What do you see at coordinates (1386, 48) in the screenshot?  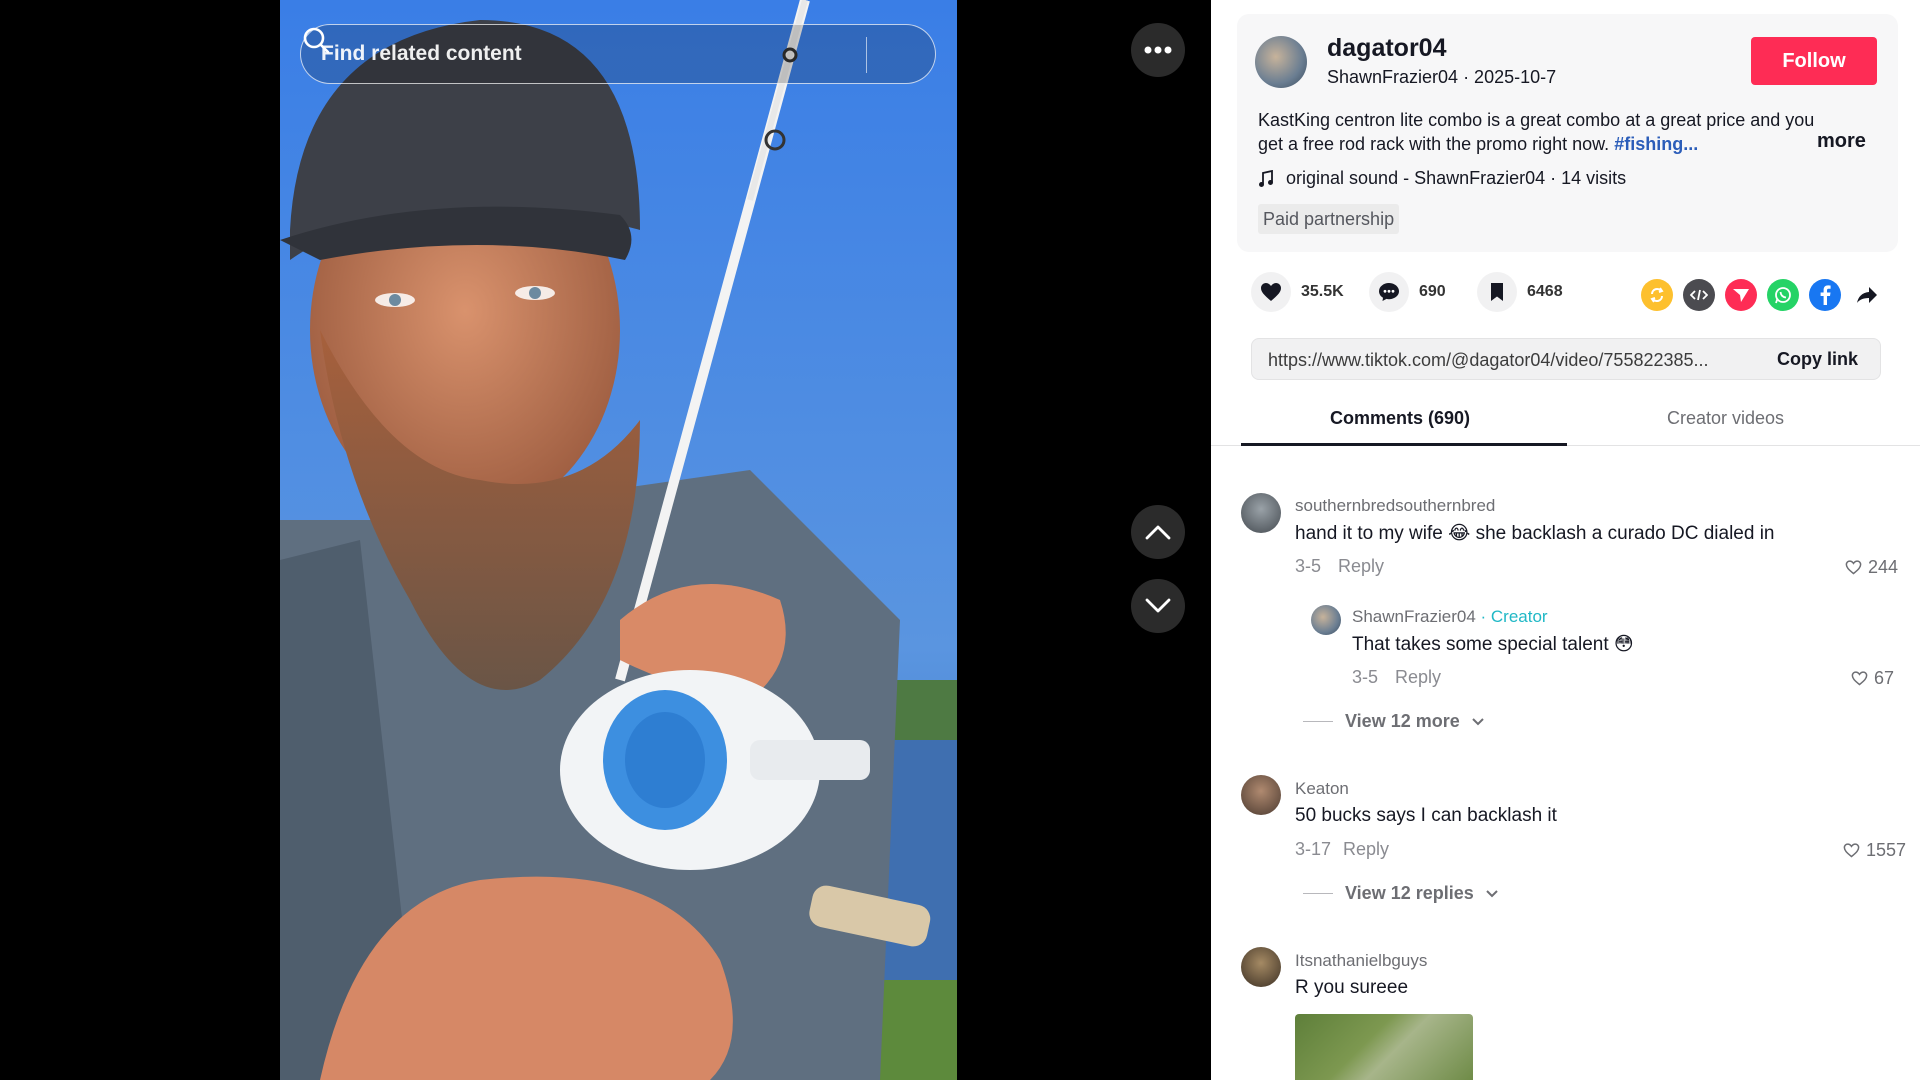 I see `author-username: dagator04` at bounding box center [1386, 48].